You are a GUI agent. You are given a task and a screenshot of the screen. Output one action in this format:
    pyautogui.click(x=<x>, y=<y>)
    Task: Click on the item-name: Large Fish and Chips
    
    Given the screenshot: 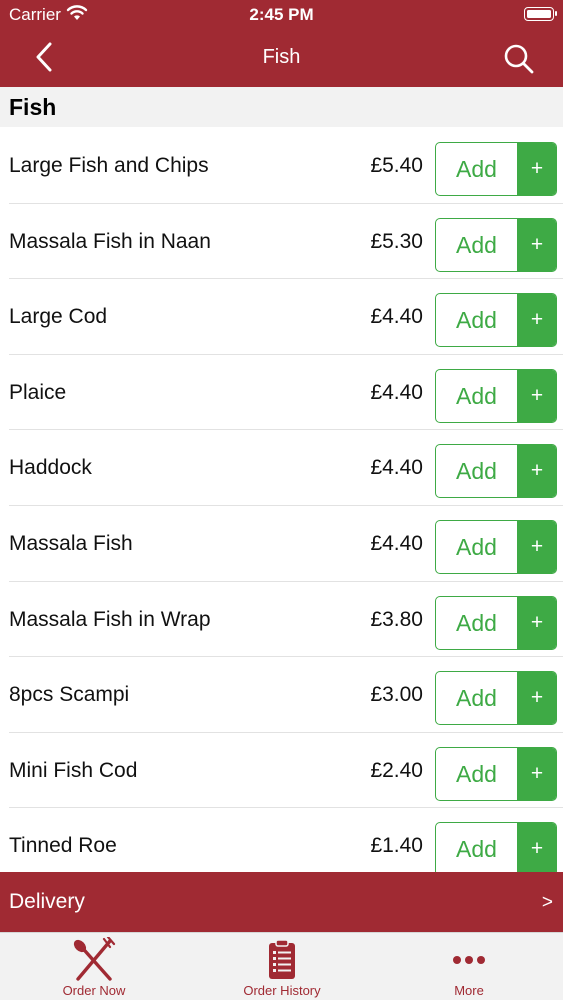 What is the action you would take?
    pyautogui.click(x=109, y=165)
    